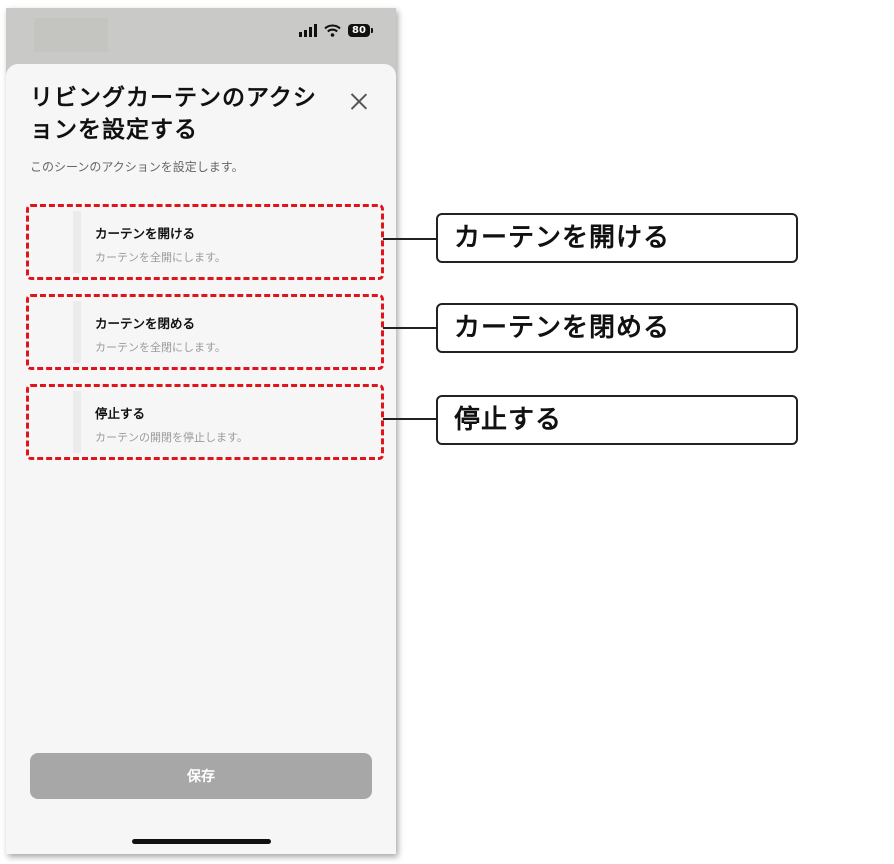  Describe the element at coordinates (205, 422) in the screenshot. I see `action-stop-curtain: 停止する カーテンの開閉を停止します。` at that location.